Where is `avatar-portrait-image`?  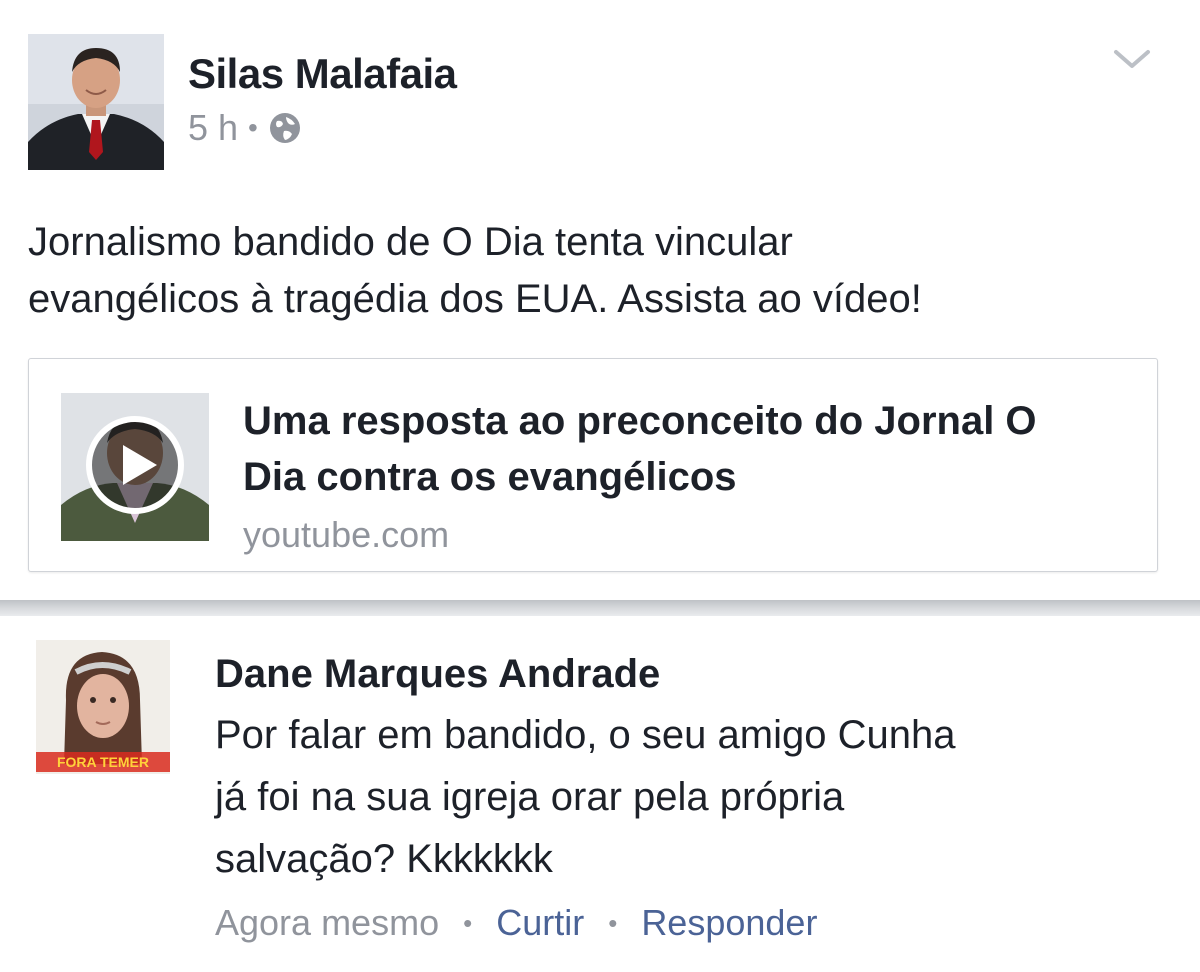
avatar-portrait-image is located at coordinates (96, 102).